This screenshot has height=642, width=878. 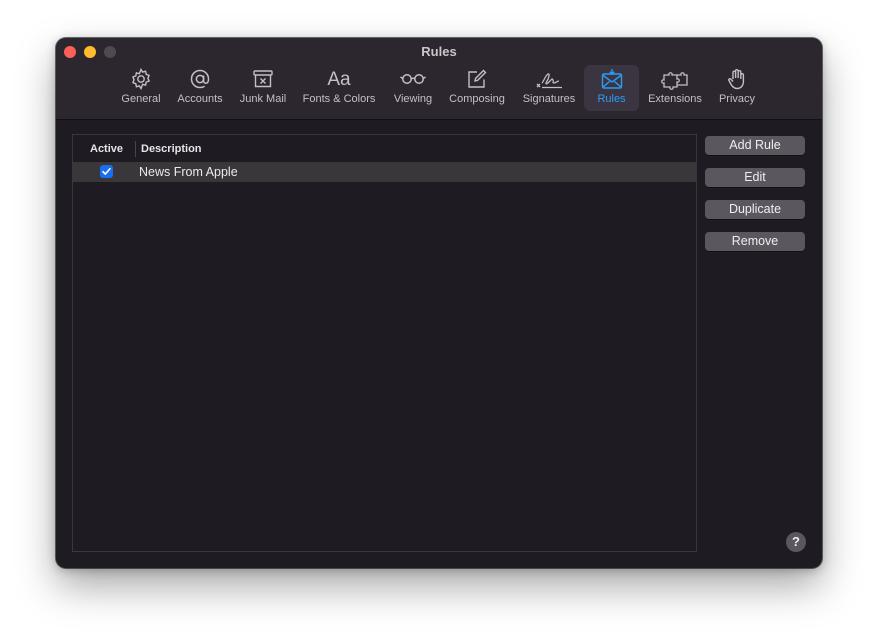 What do you see at coordinates (188, 172) in the screenshot?
I see `rule-description: News From Apple` at bounding box center [188, 172].